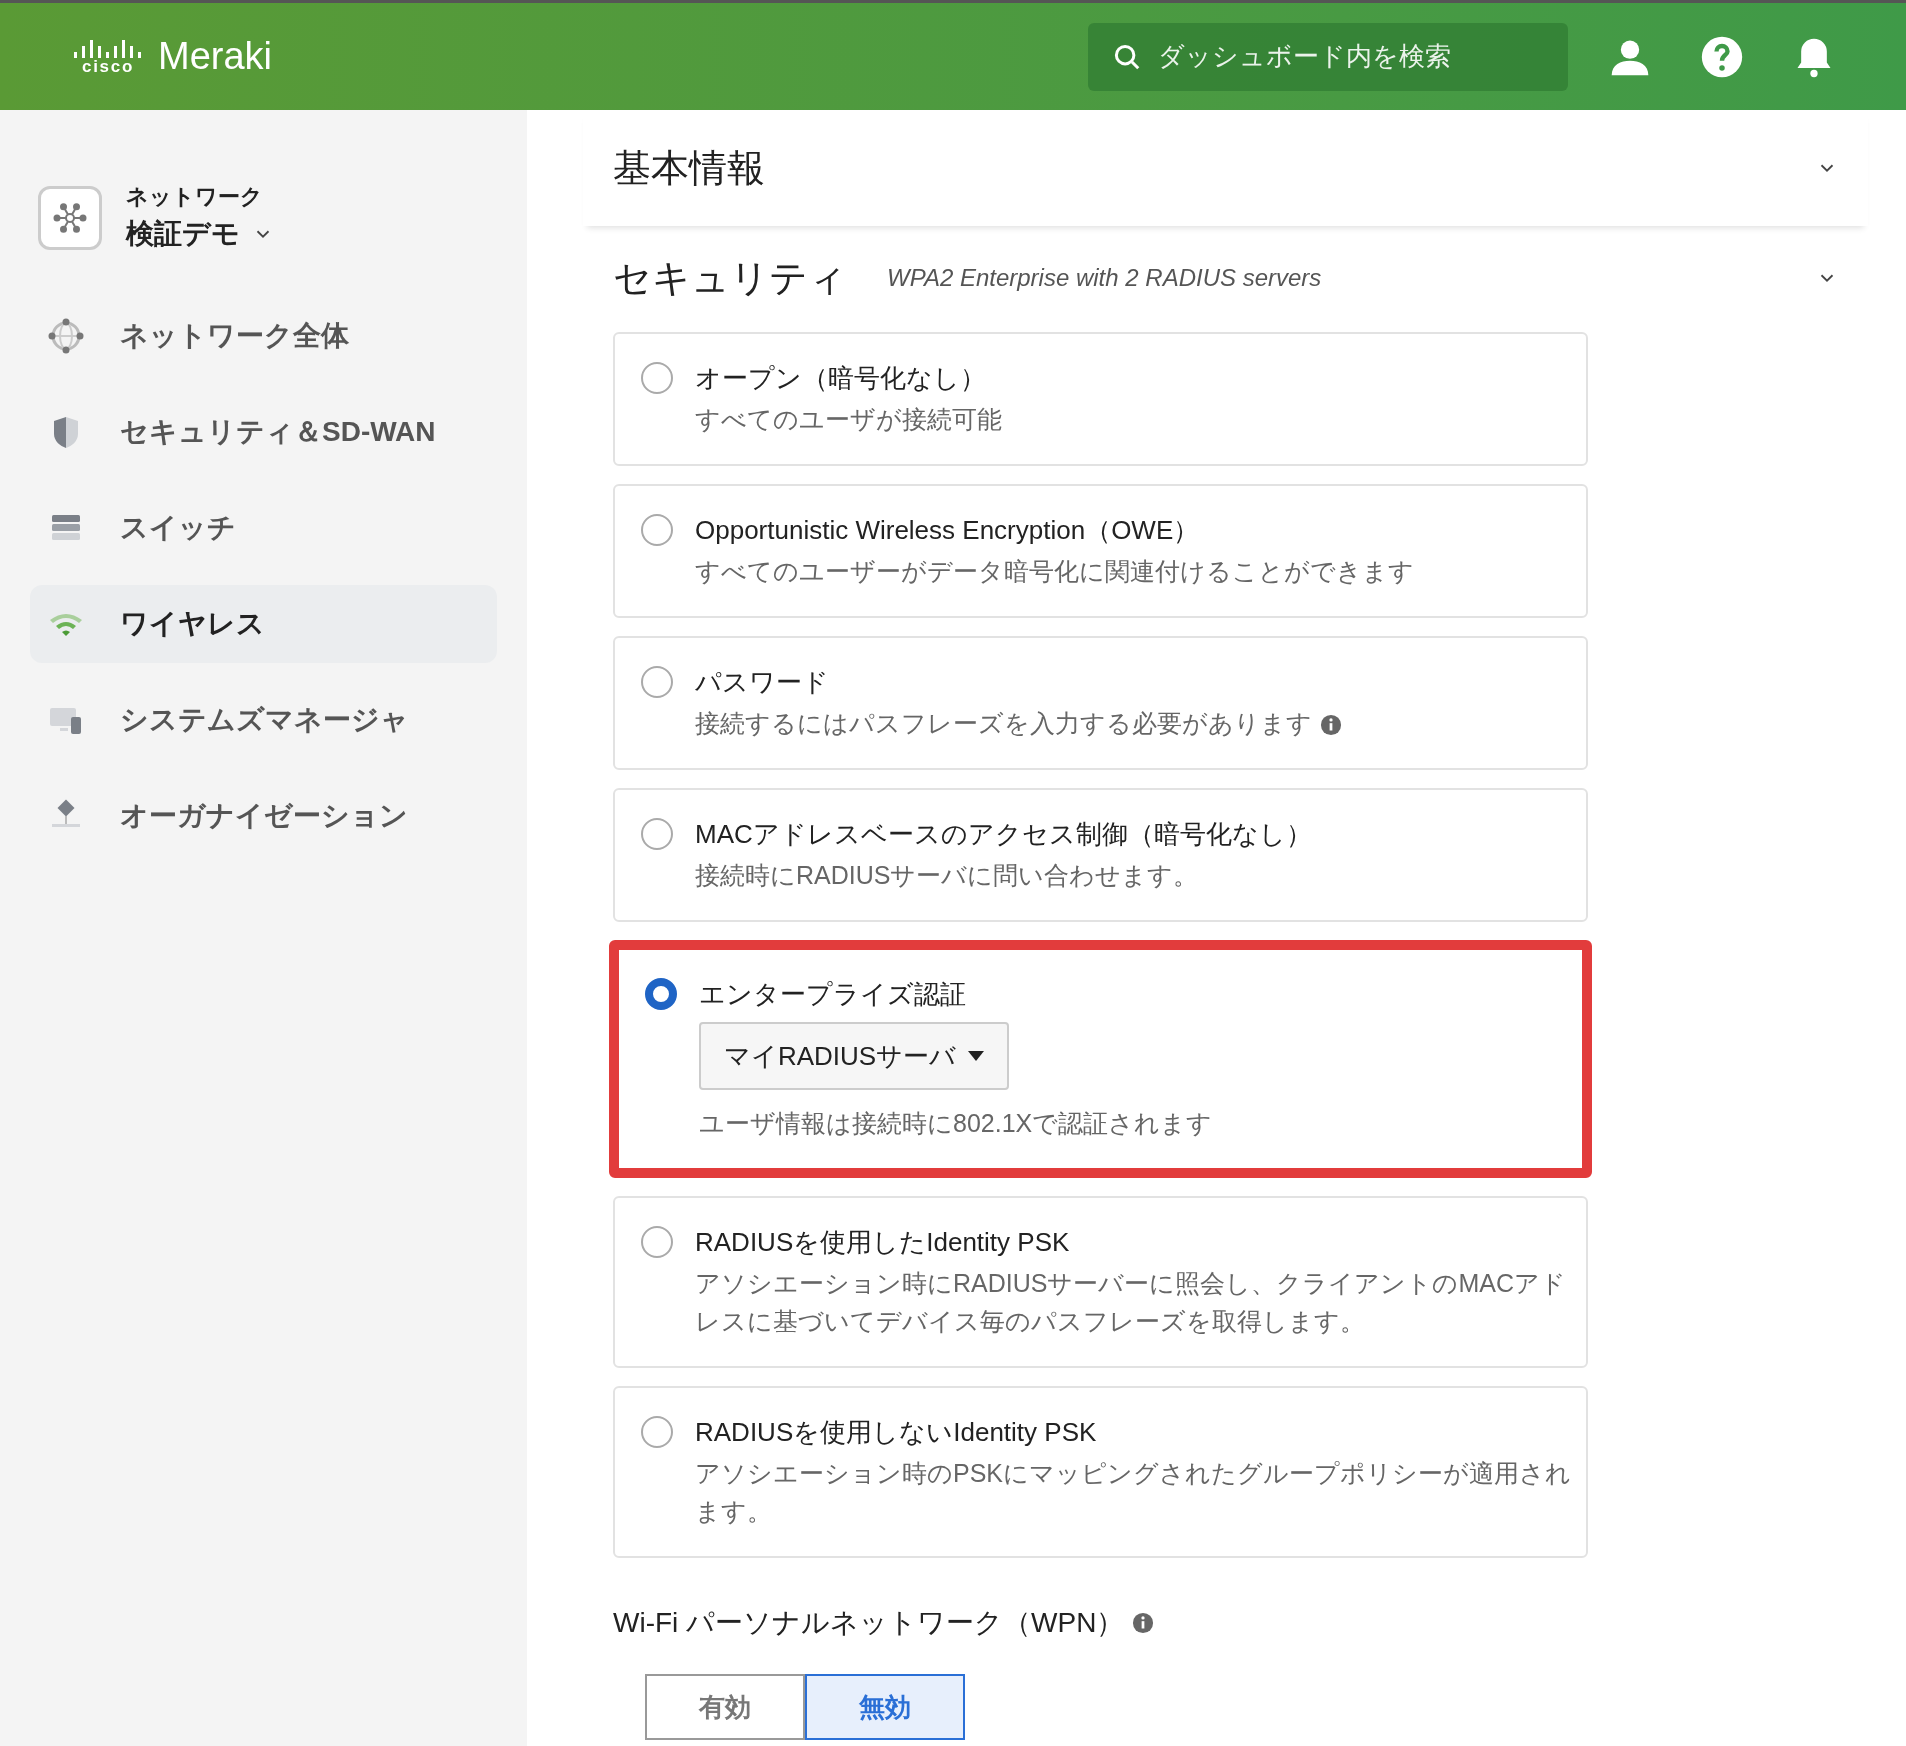  I want to click on option-description: アソシエーション時にRADIUSサーバーに照会し、クライアントのMACアドレスに基づいてデバイス毎のパスフレーズを取得します。, so click(1131, 1302).